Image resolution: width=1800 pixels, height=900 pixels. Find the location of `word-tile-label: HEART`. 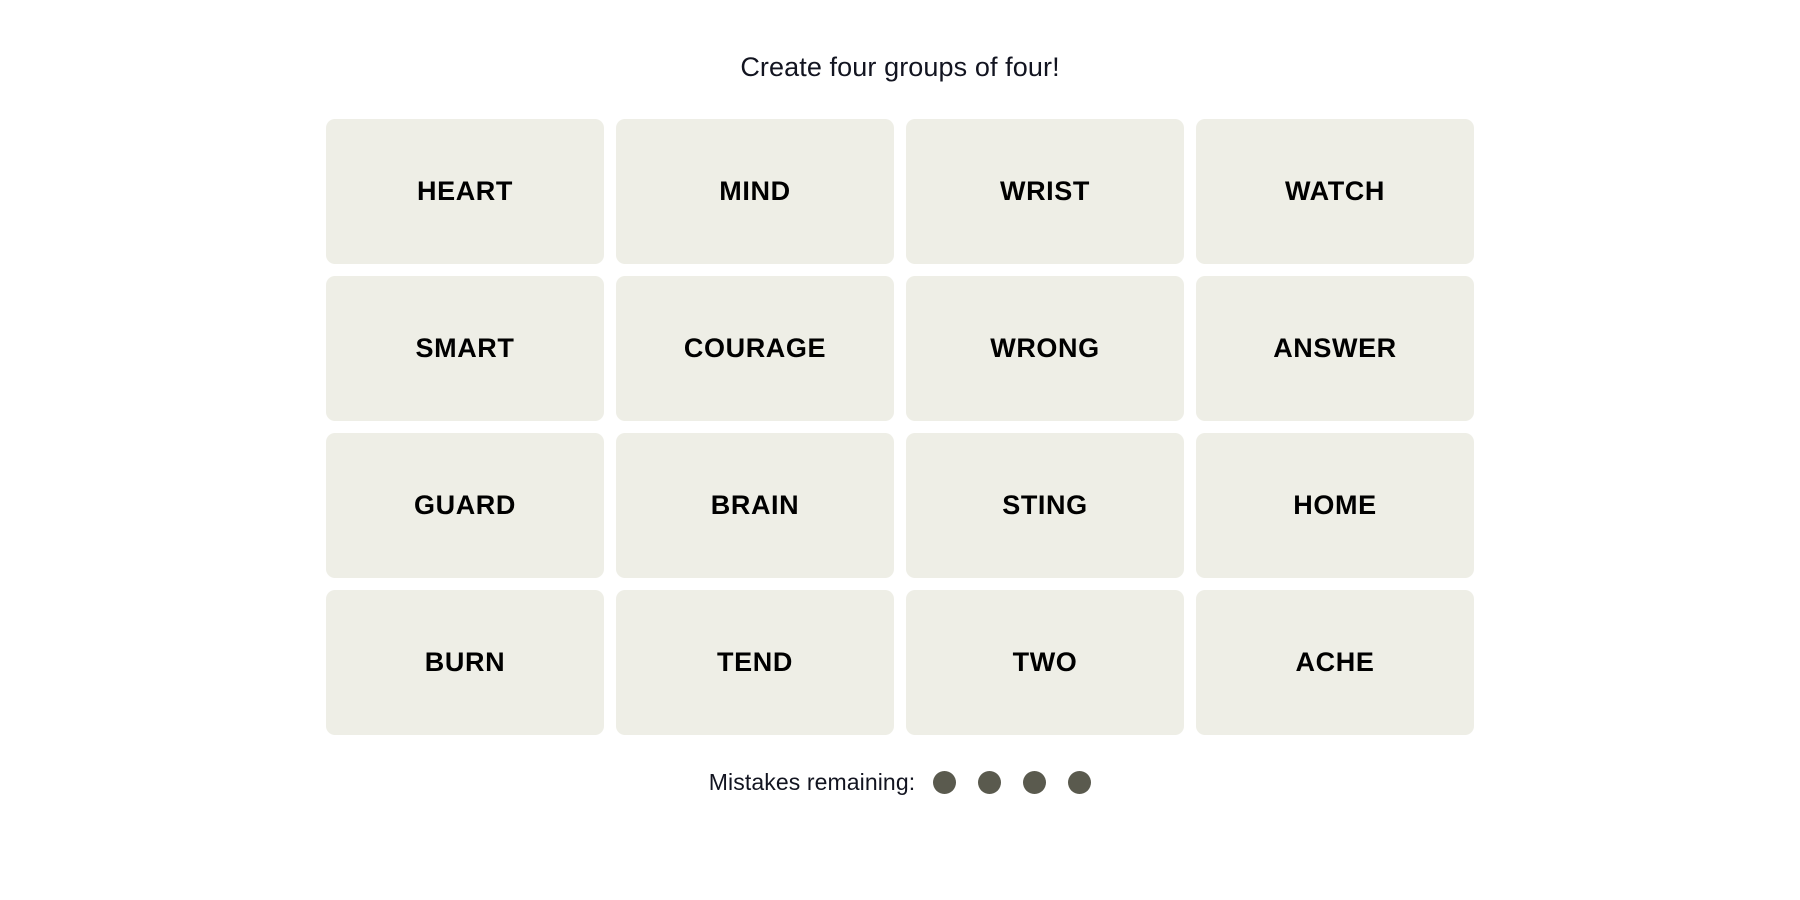

word-tile-label: HEART is located at coordinates (465, 191).